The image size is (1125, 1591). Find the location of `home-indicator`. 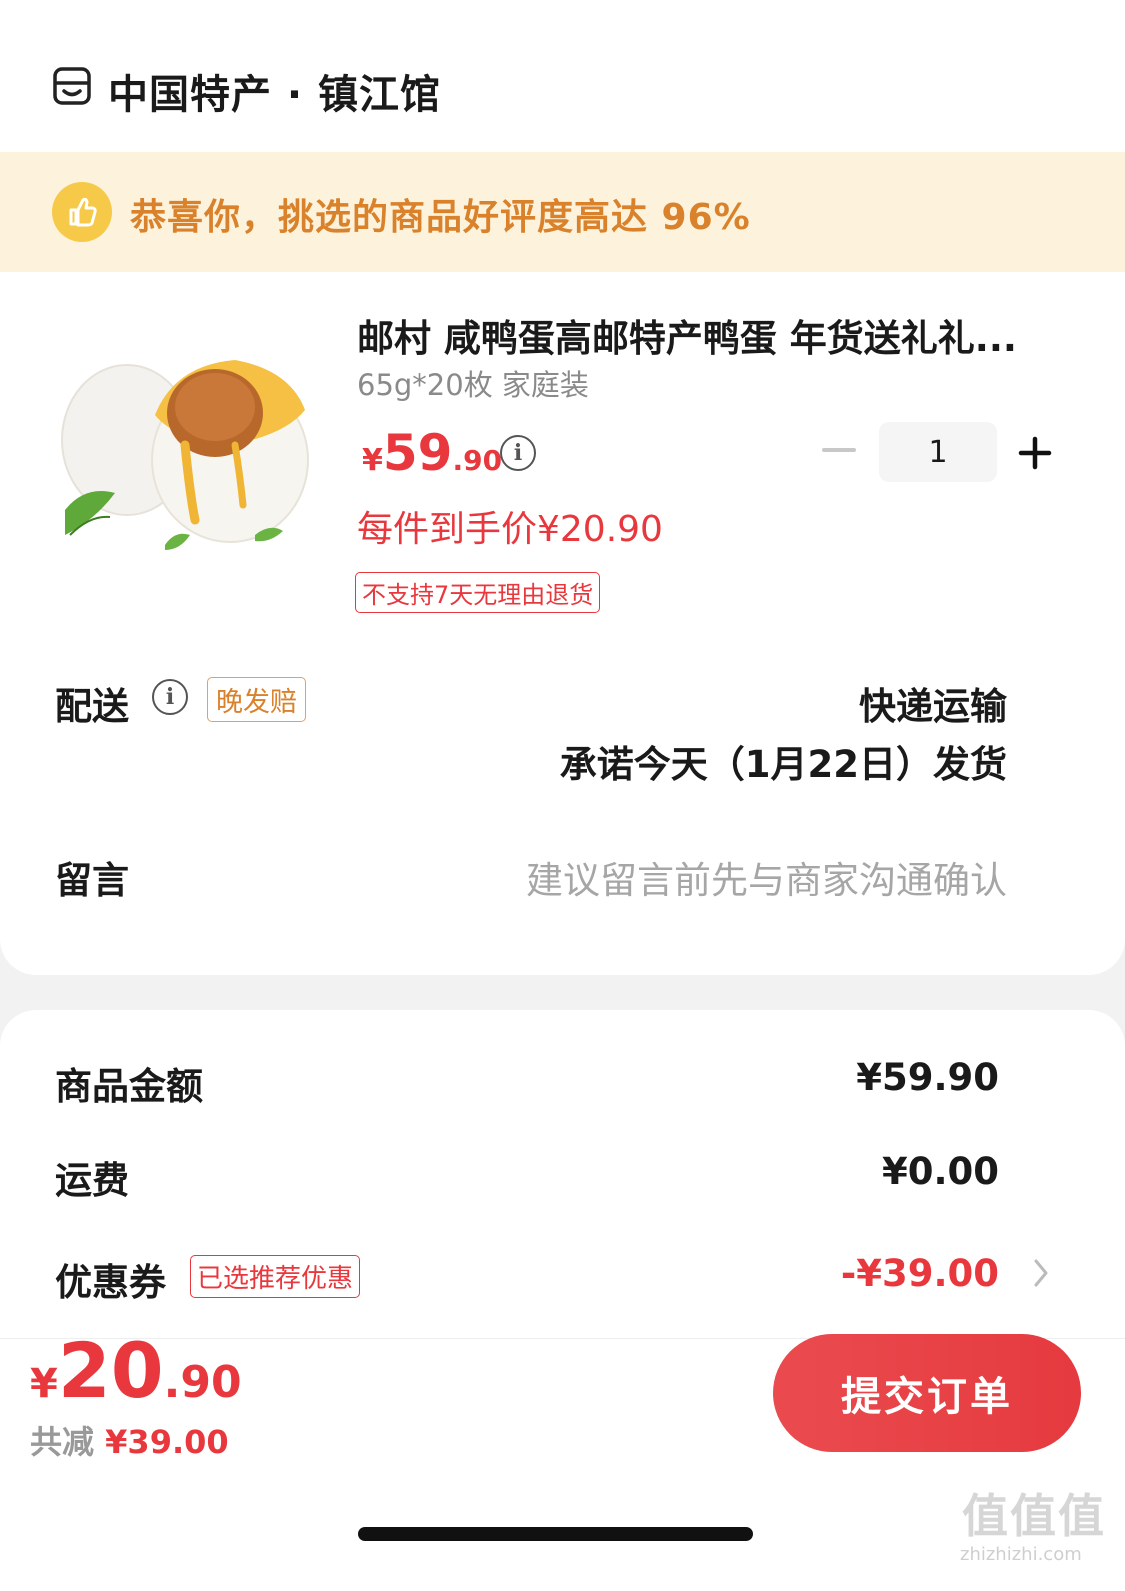

home-indicator is located at coordinates (555, 1534).